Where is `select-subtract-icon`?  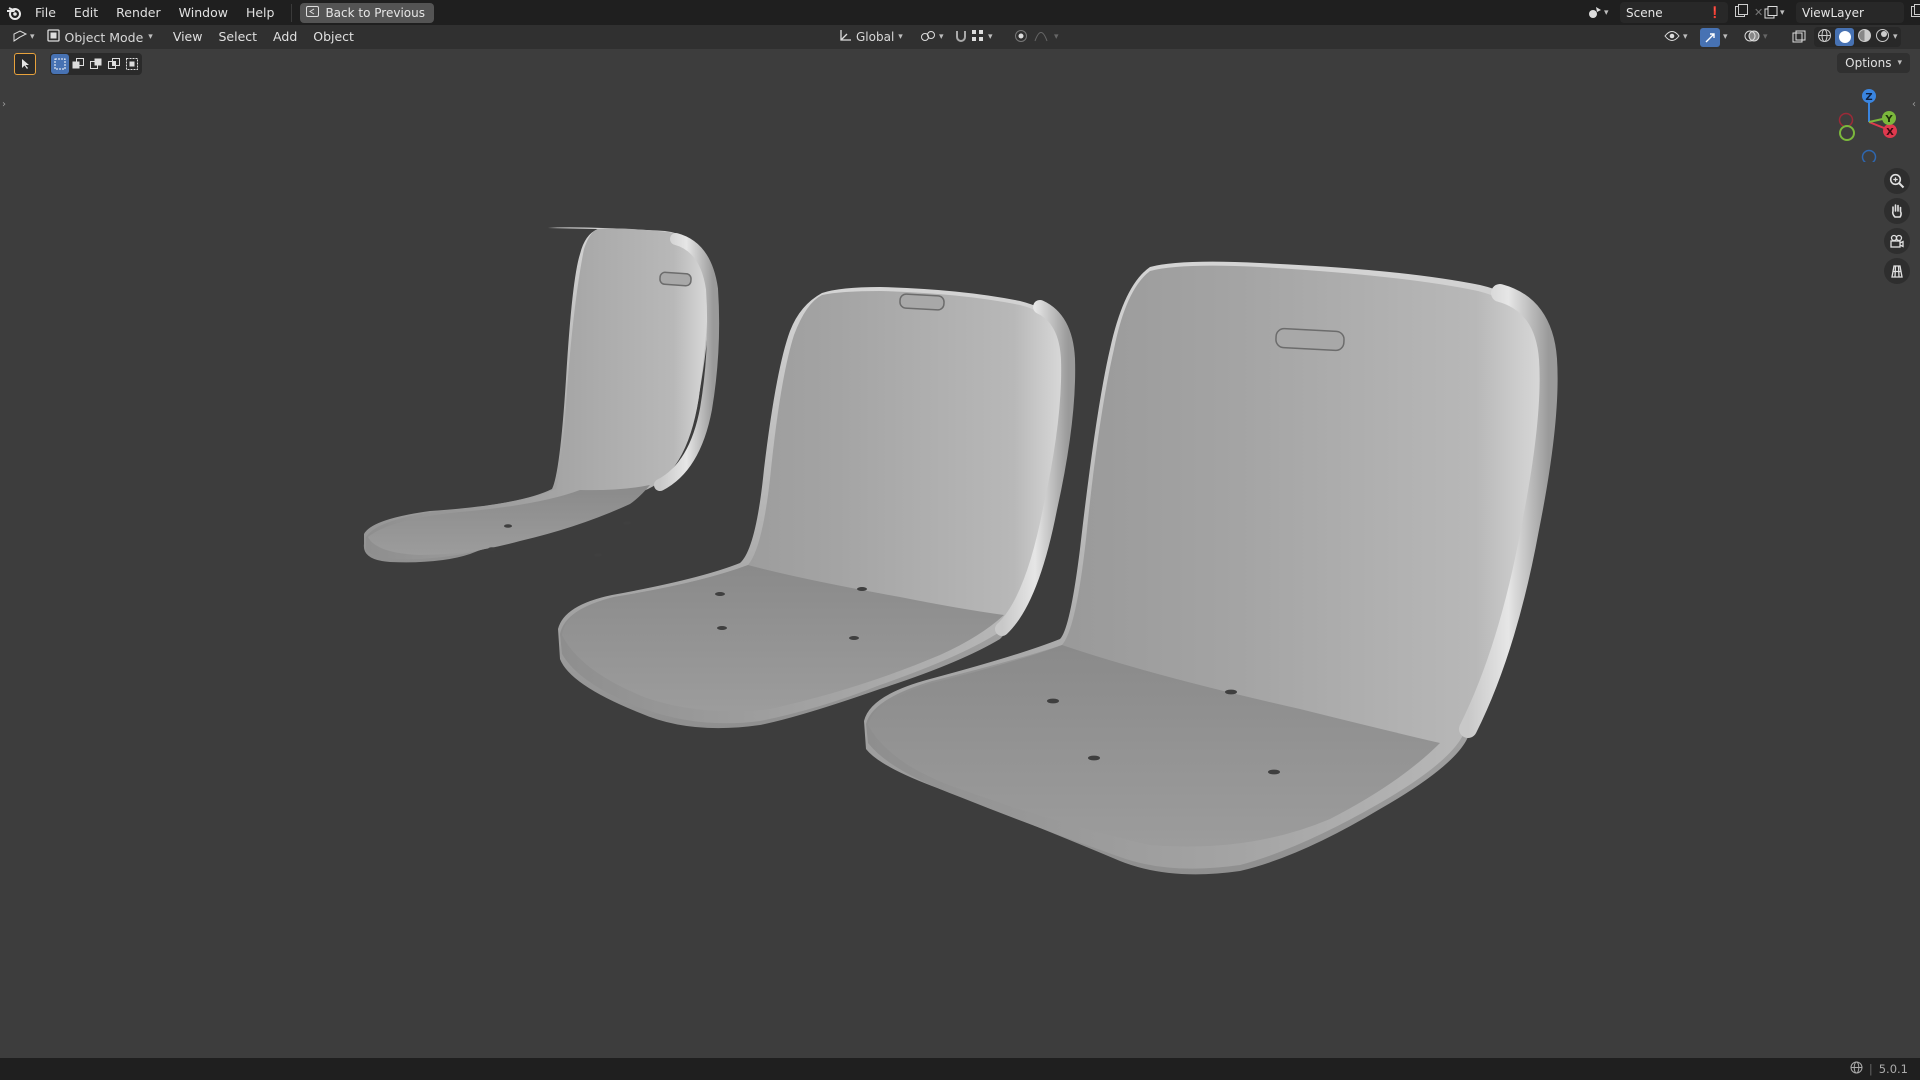 select-subtract-icon is located at coordinates (96, 64).